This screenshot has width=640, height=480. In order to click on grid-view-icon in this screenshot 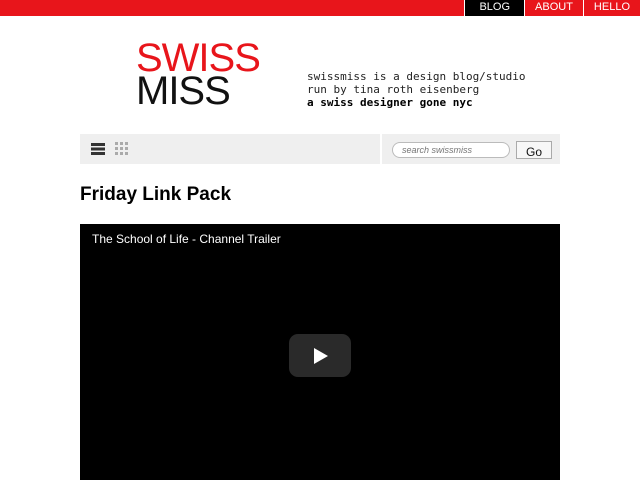, I will do `click(122, 149)`.